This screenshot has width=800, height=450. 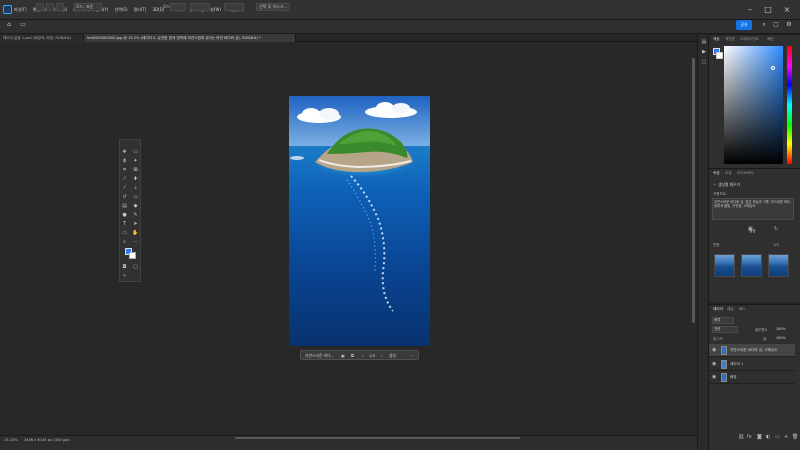 What do you see at coordinates (40, 7) in the screenshot?
I see `new-selection-button` at bounding box center [40, 7].